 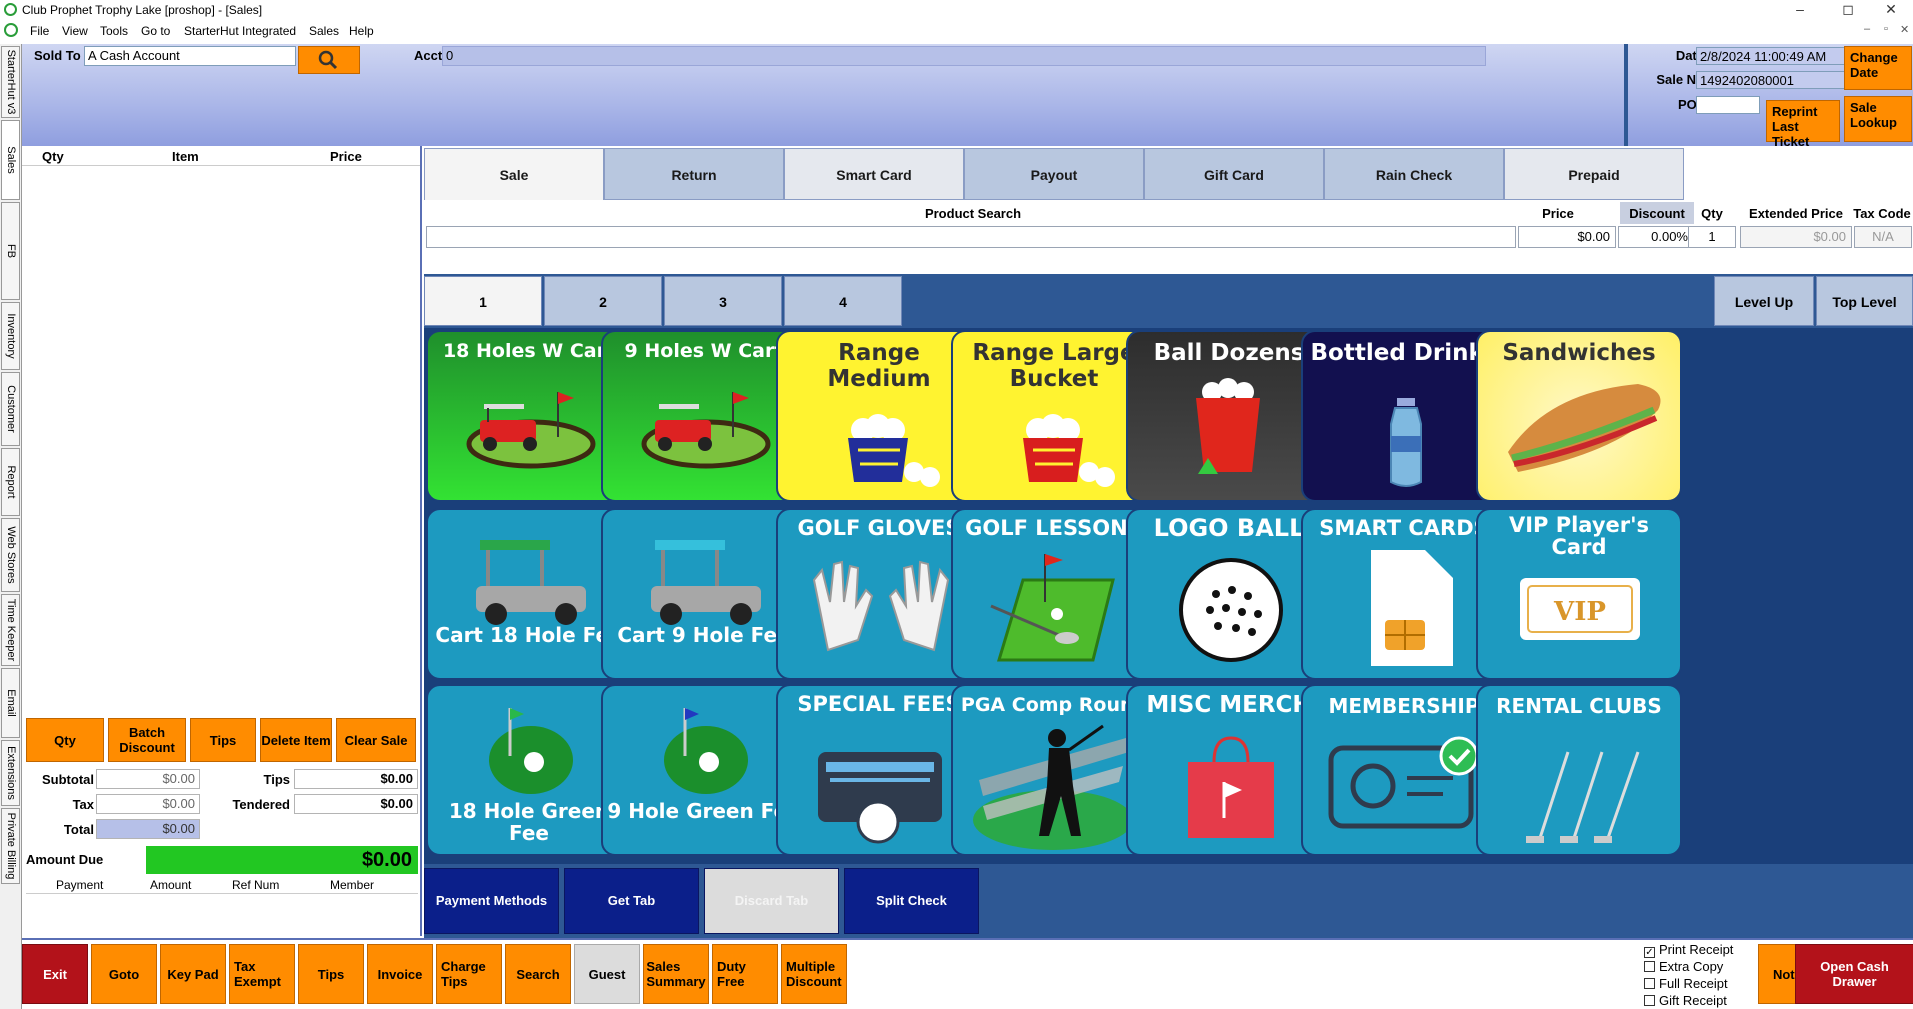 I want to click on side-tab-report: Report, so click(x=10, y=482).